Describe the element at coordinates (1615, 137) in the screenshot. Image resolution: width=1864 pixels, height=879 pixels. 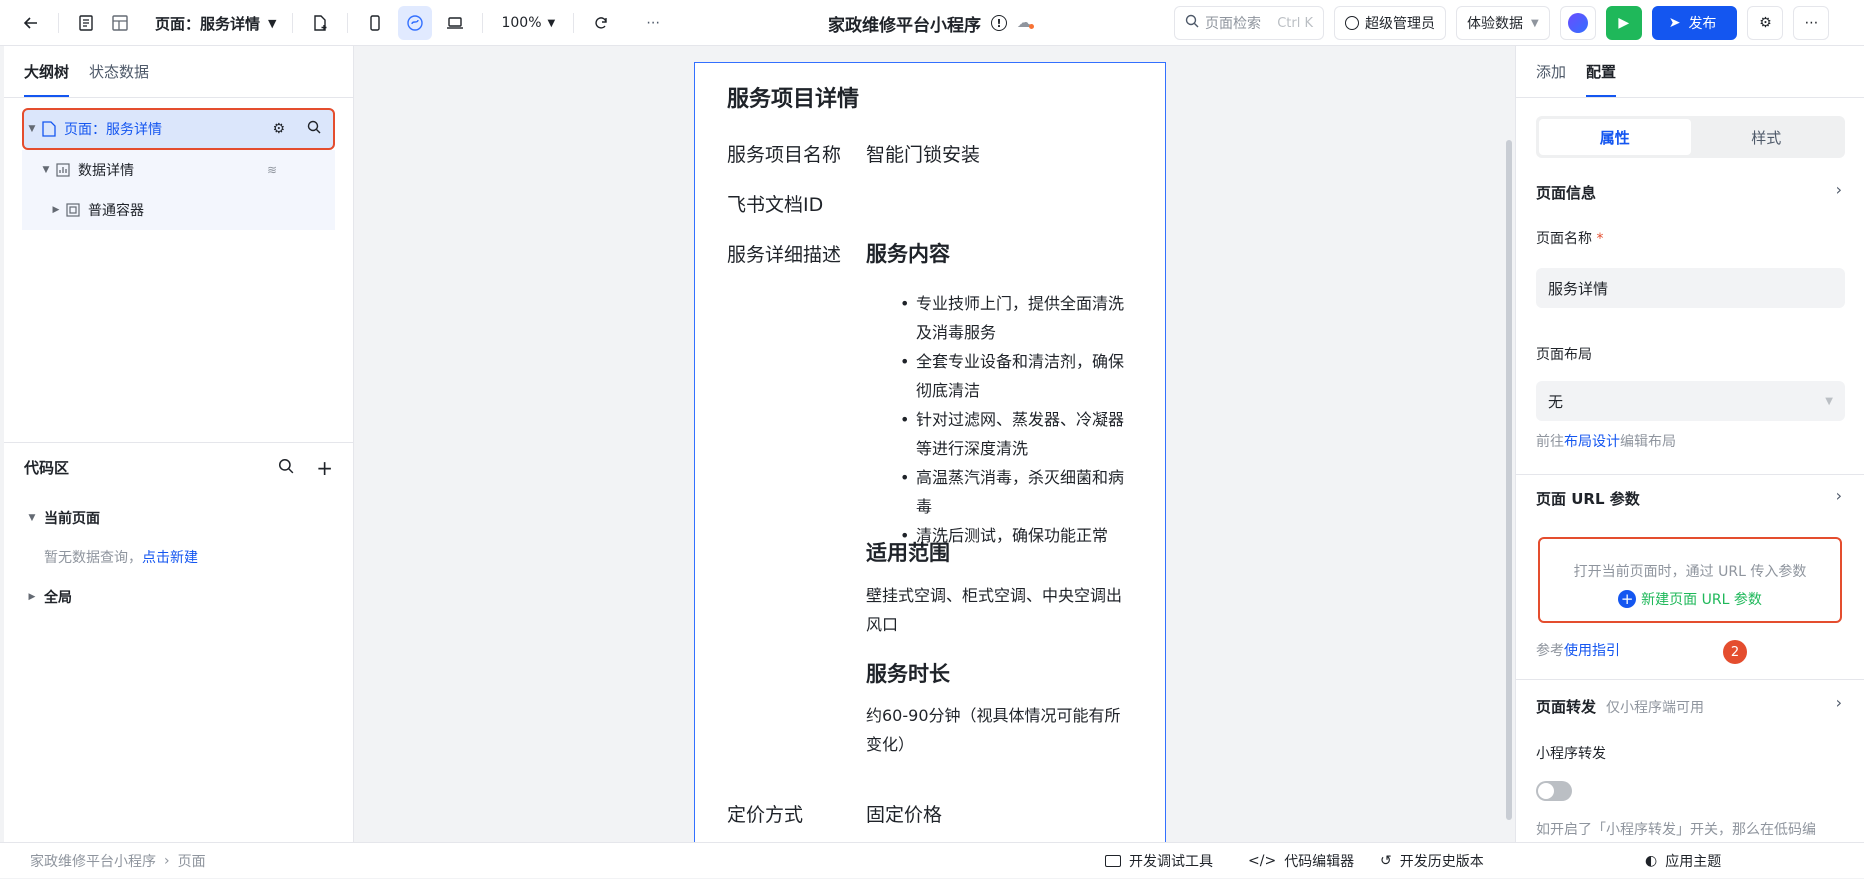
I see `tab-properties: 属性` at that location.